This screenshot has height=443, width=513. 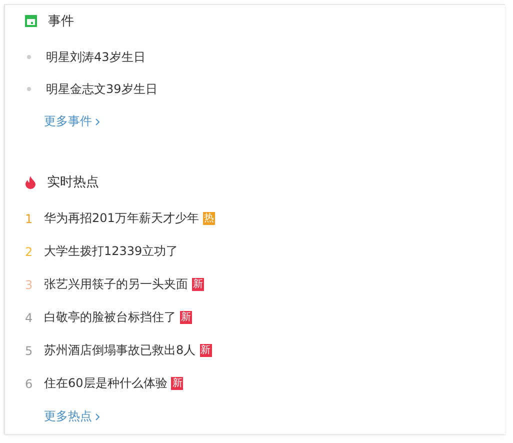 I want to click on calendar-icon, so click(x=31, y=21).